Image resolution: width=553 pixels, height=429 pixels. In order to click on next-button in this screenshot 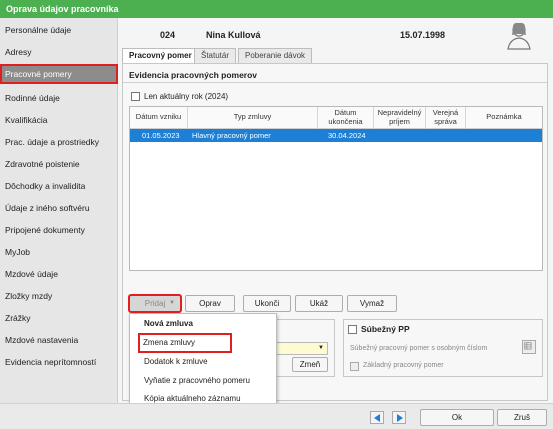, I will do `click(399, 417)`.